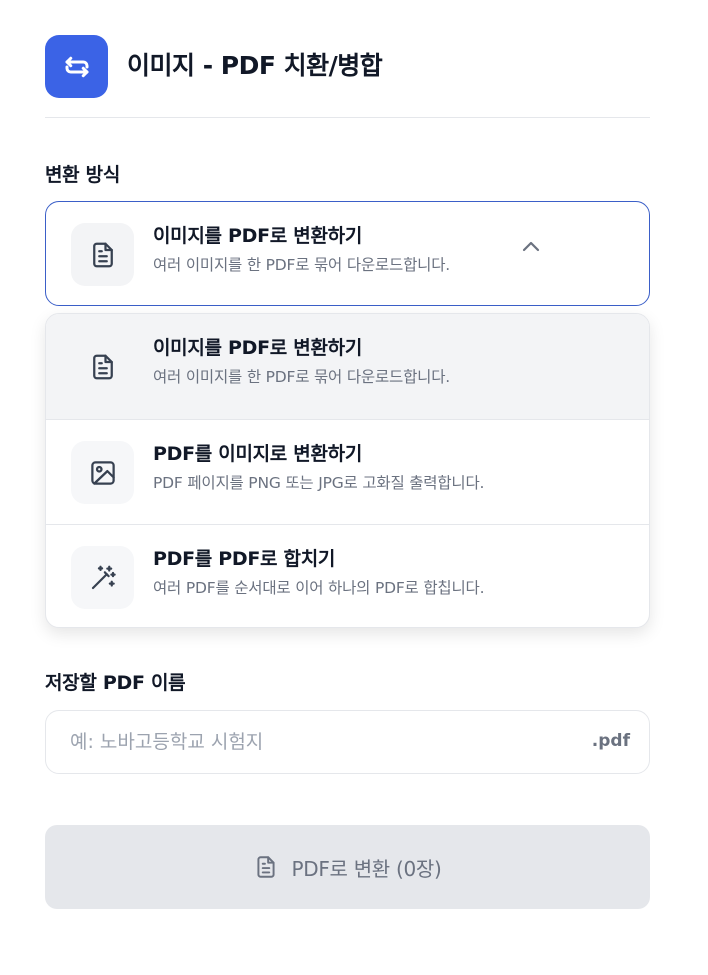  Describe the element at coordinates (531, 247) in the screenshot. I see `chevron-up-icon` at that location.